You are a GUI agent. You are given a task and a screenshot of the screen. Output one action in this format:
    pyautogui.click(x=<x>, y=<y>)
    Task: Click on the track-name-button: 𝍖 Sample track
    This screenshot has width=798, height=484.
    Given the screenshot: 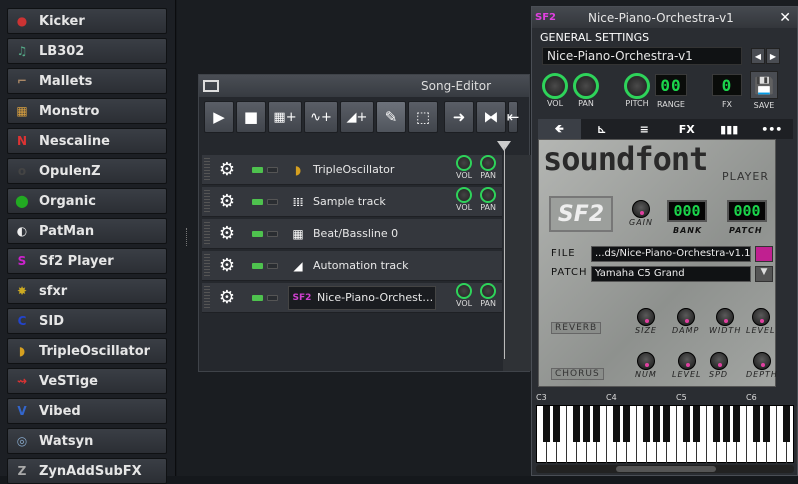 What is the action you would take?
    pyautogui.click(x=362, y=202)
    